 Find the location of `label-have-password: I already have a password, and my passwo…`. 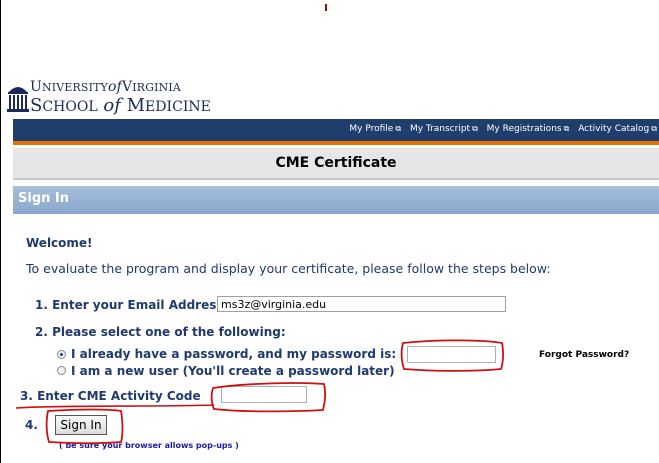

label-have-password: I already have a password, and my passwo… is located at coordinates (233, 354).